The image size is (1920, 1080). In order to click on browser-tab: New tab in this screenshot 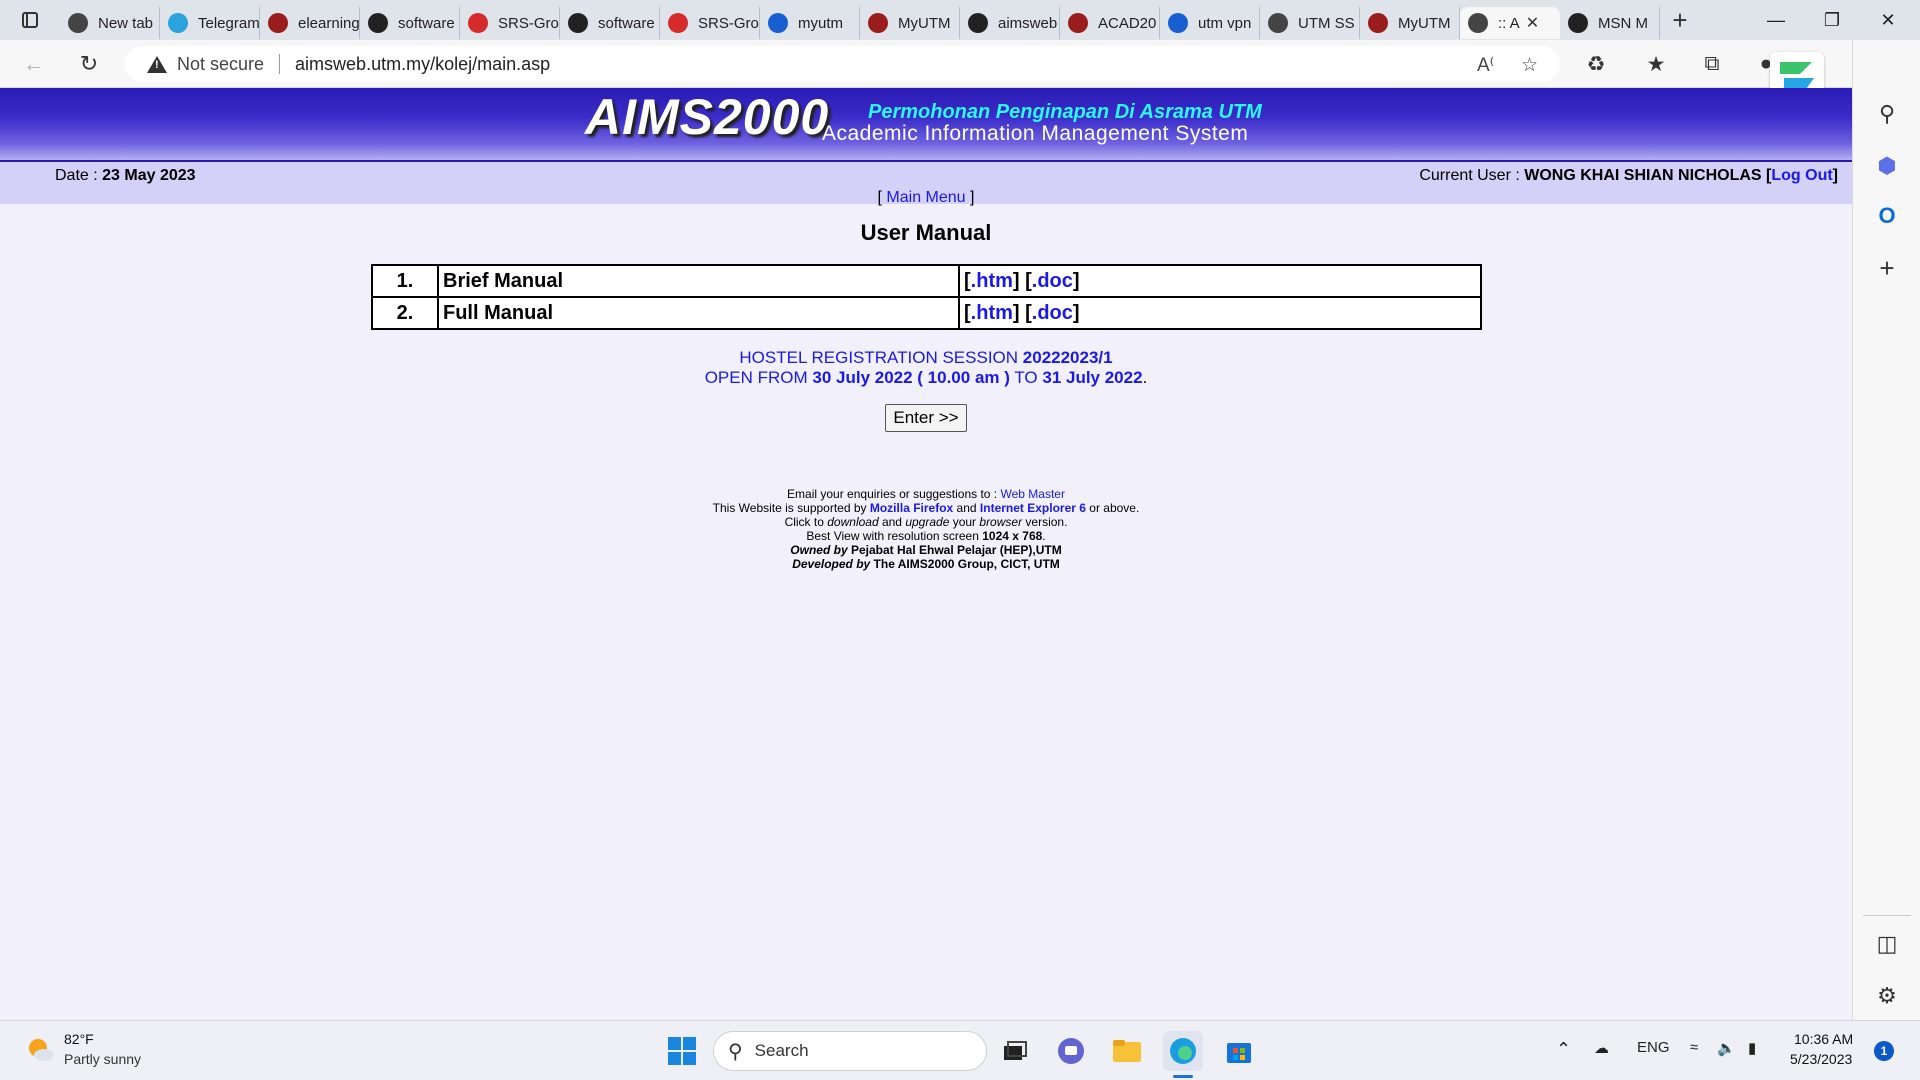, I will do `click(110, 23)`.